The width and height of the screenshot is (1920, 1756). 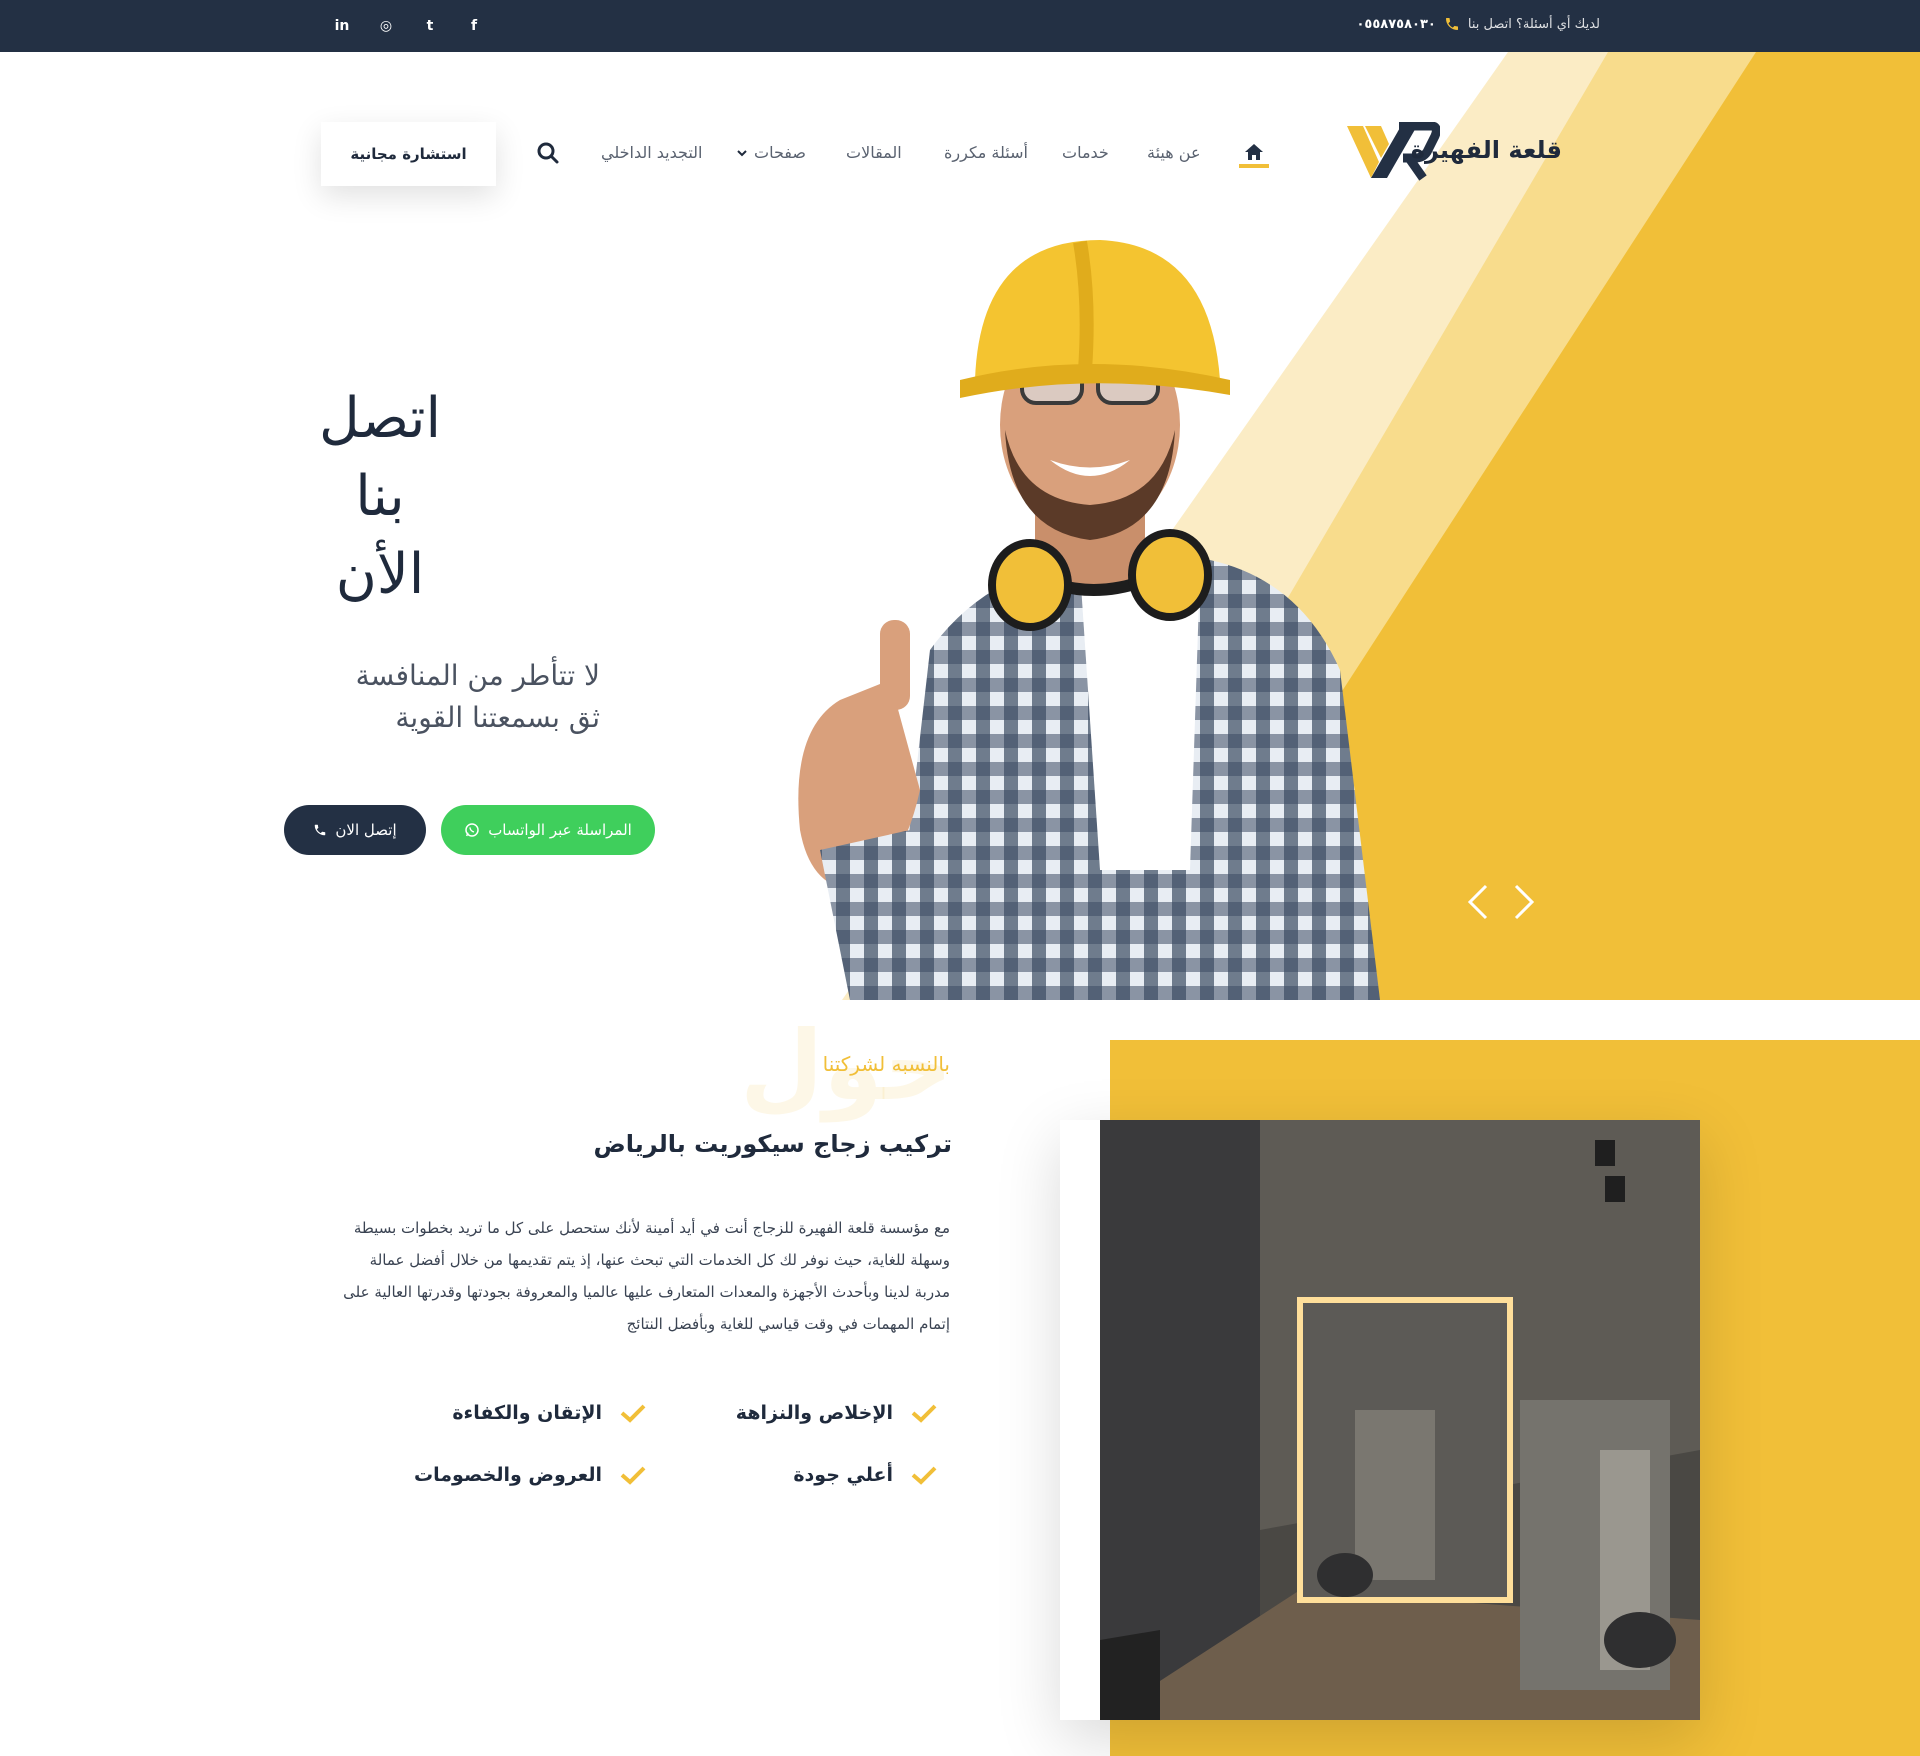 What do you see at coordinates (380, 574) in the screenshot?
I see `hero-title-line-3: الأن` at bounding box center [380, 574].